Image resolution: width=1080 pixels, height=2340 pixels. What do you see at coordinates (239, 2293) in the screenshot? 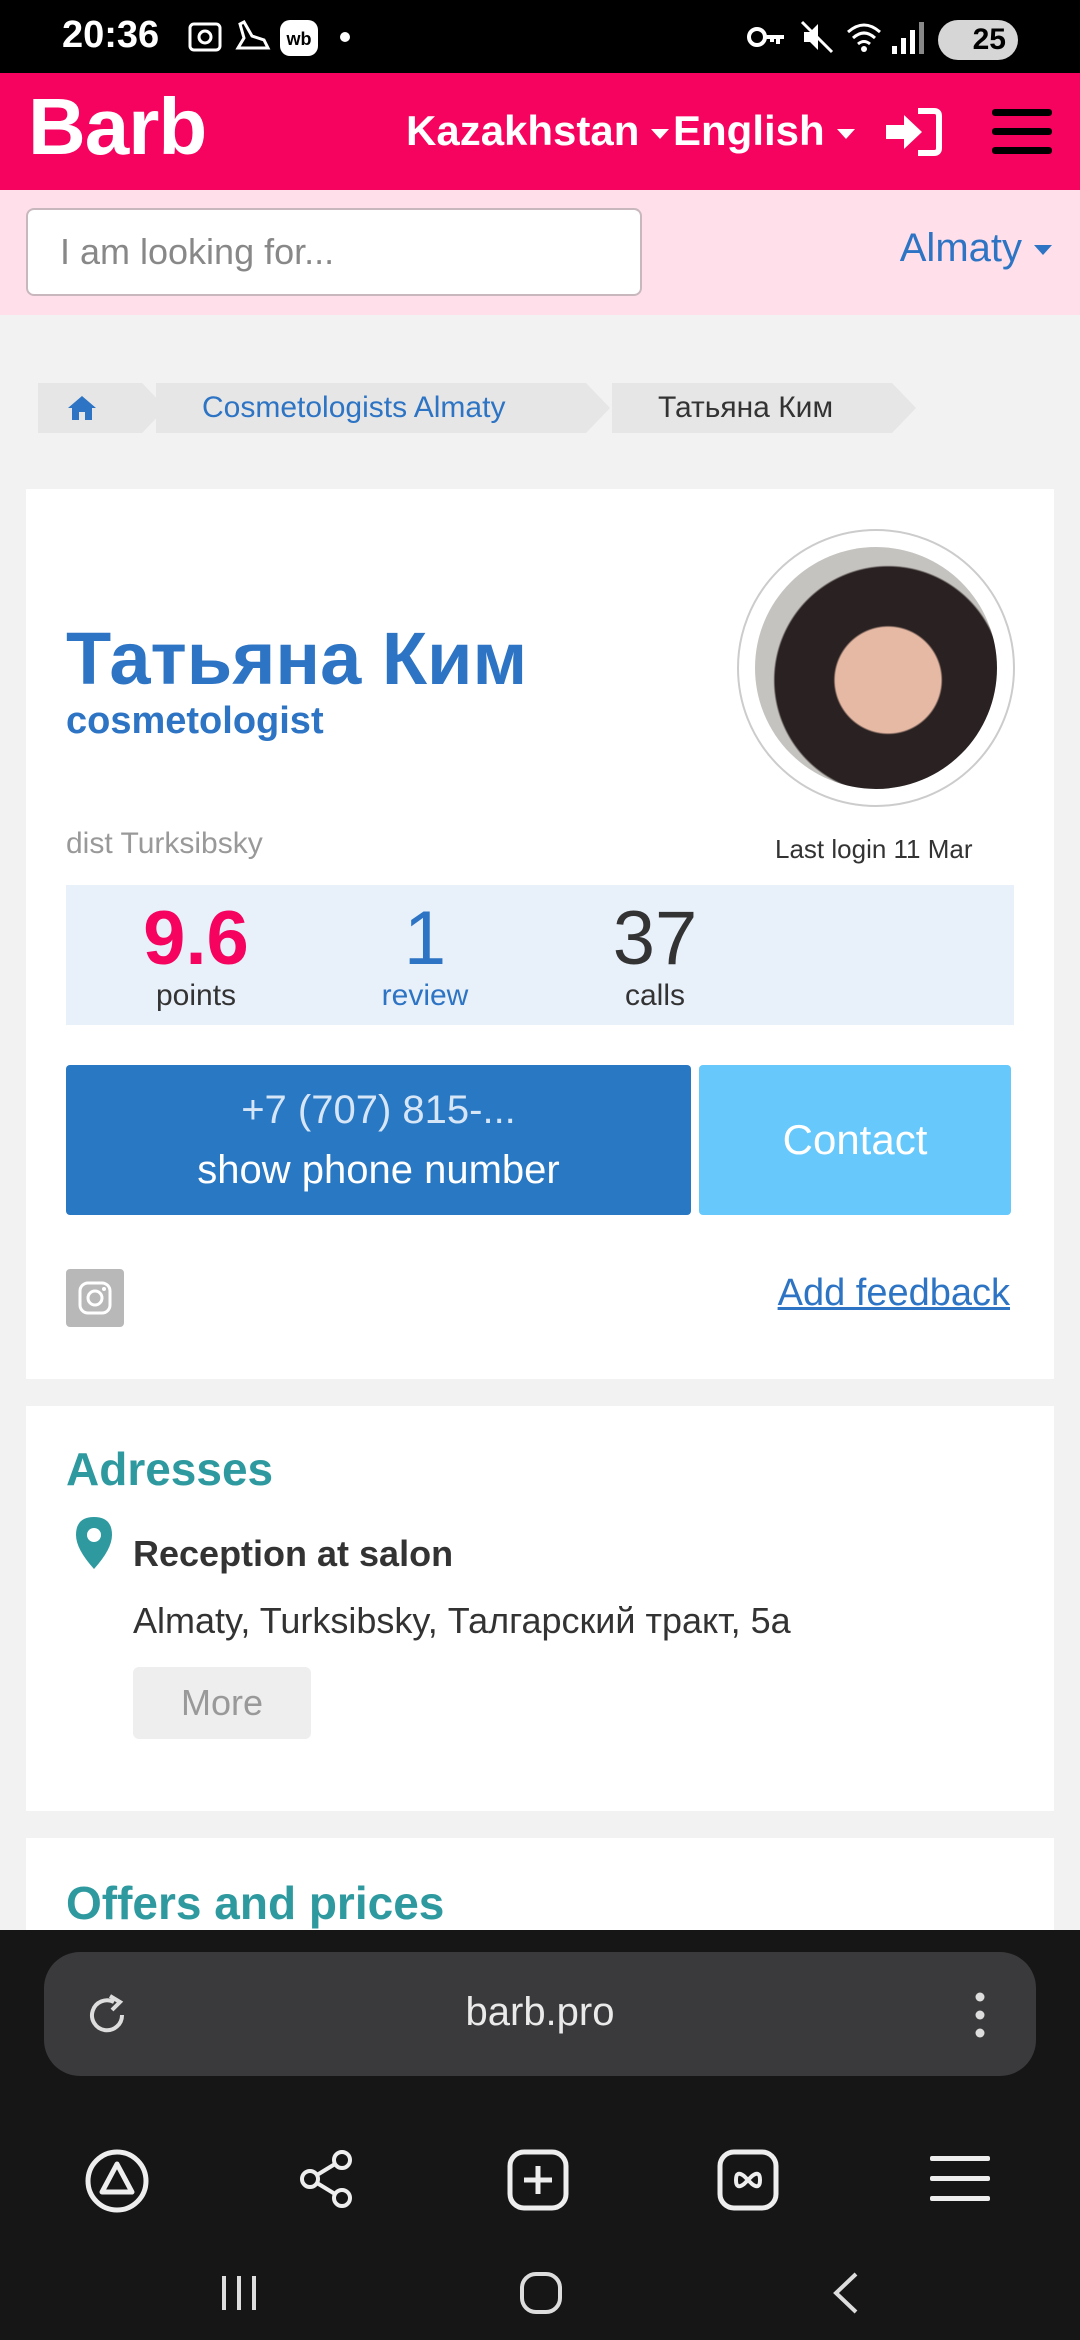
I see `recent-apps-icon` at bounding box center [239, 2293].